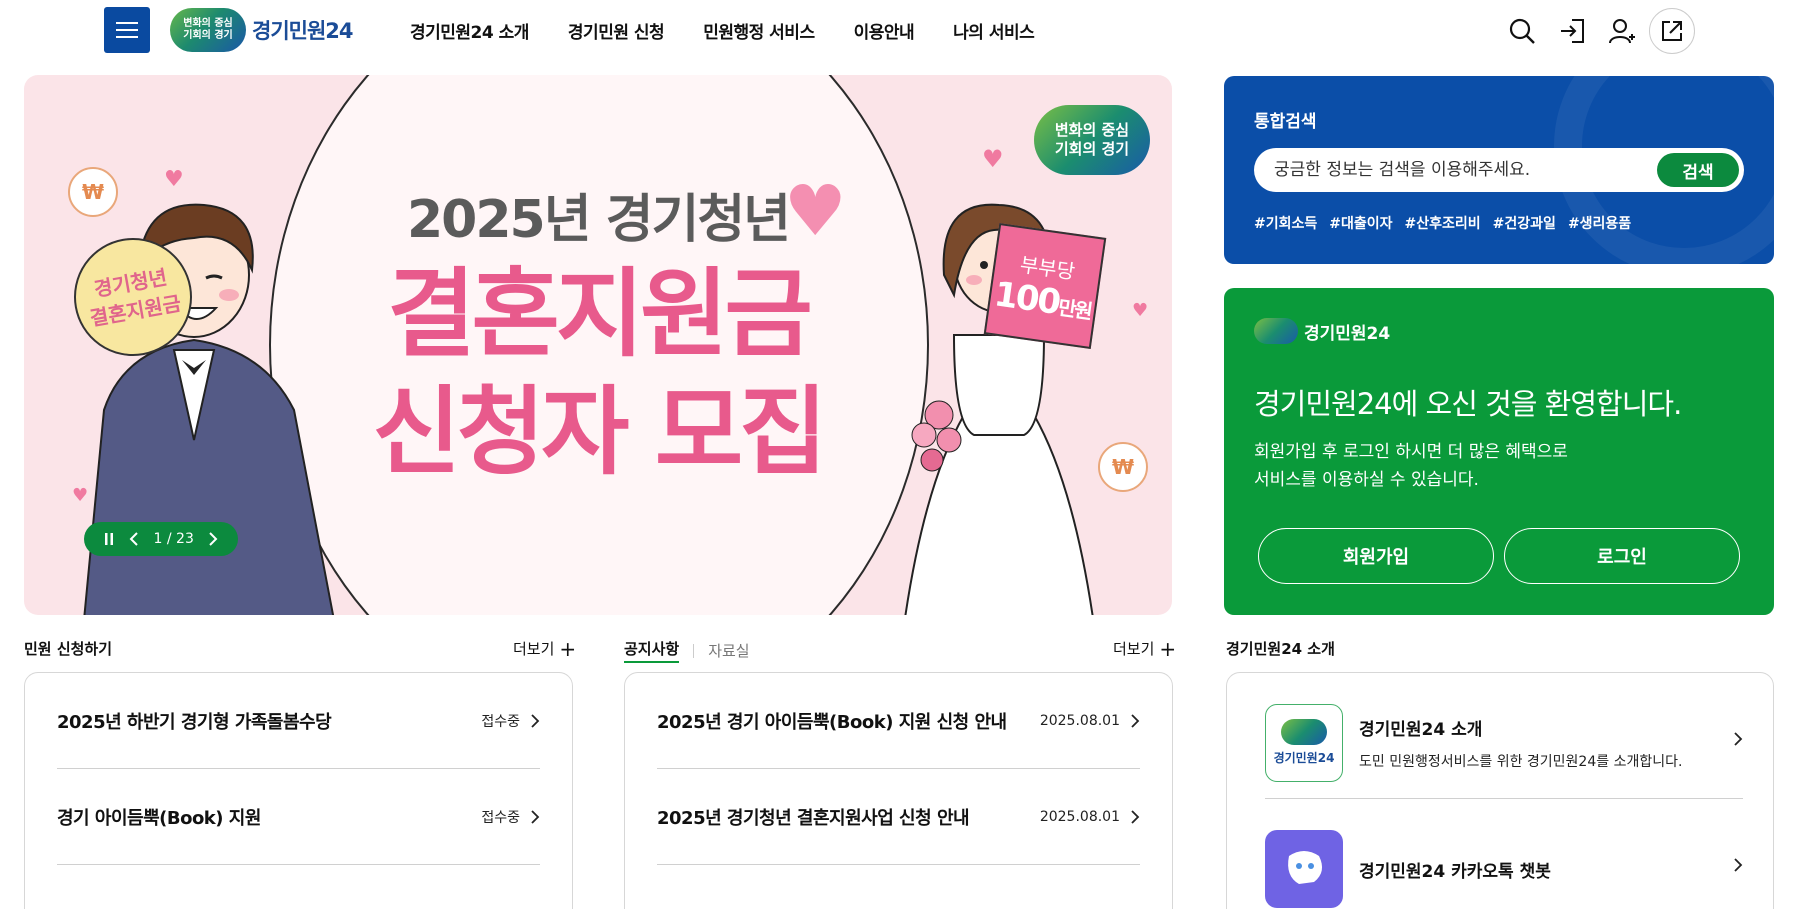 This screenshot has height=909, width=1803. I want to click on hero-logo-badge: 변화의 중심 기회의 경기, so click(1092, 140).